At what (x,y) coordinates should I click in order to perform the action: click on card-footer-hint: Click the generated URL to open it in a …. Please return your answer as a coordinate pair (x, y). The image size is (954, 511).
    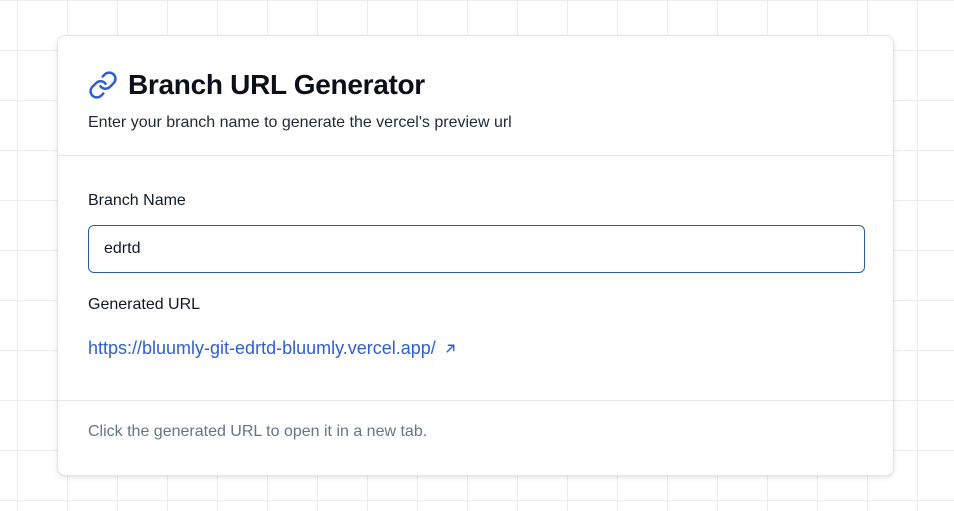
    Looking at the image, I should click on (258, 431).